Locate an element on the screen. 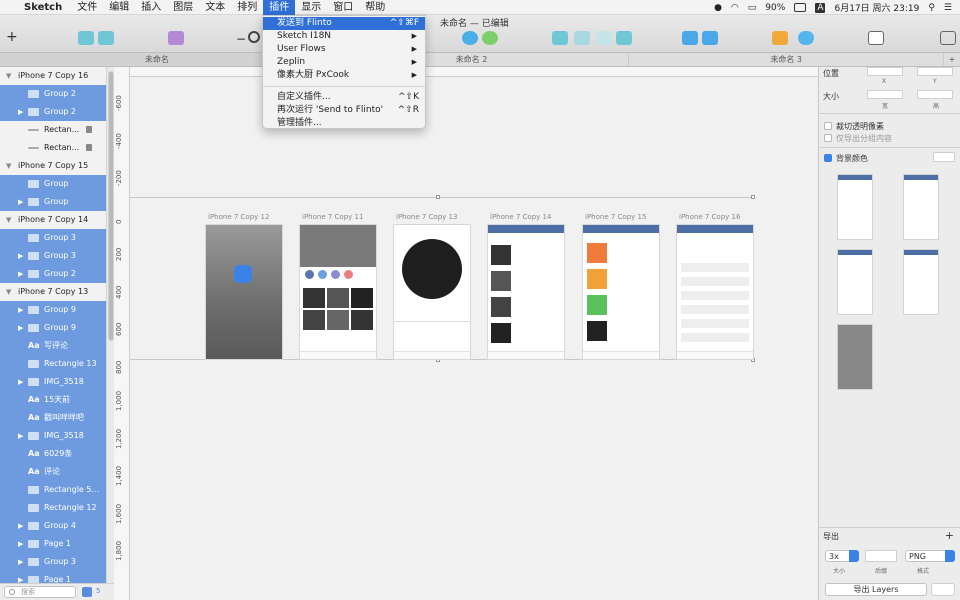  create-symbol-icon is located at coordinates (176, 38).